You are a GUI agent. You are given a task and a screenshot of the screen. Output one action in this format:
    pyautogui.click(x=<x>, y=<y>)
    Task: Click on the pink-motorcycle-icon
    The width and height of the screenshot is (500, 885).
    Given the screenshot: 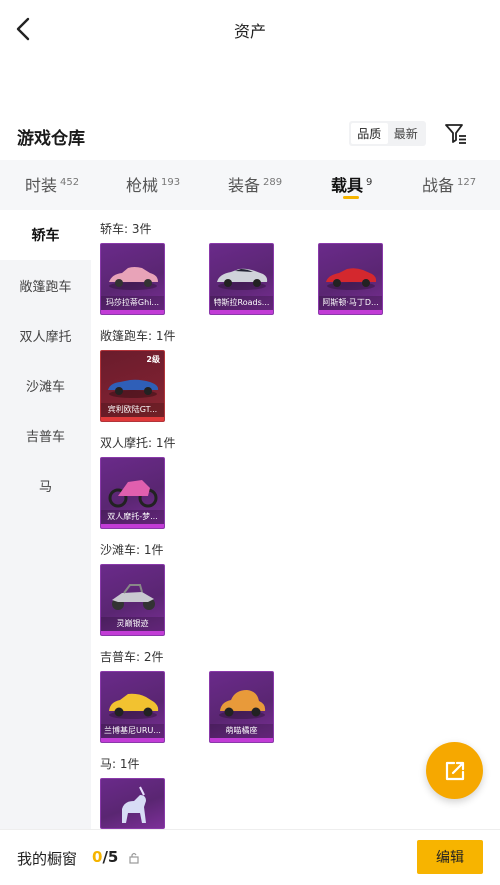 What is the action you would take?
    pyautogui.click(x=133, y=494)
    